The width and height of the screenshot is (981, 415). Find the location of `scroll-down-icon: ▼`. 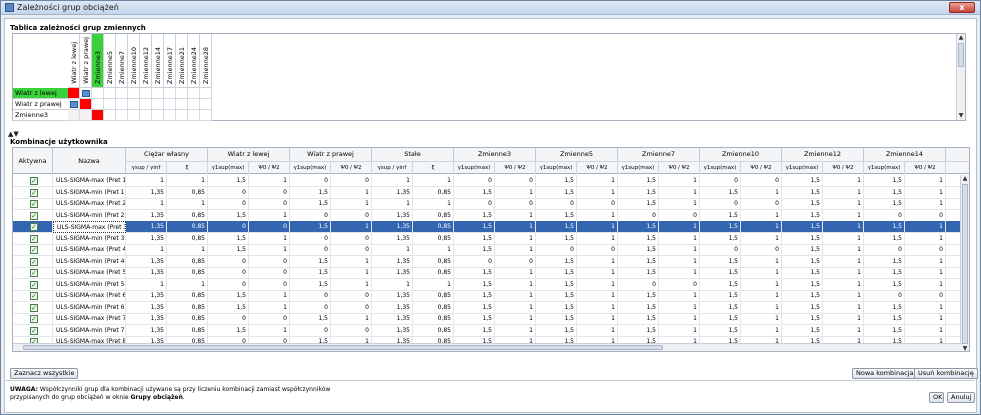

scroll-down-icon: ▼ is located at coordinates (965, 348).